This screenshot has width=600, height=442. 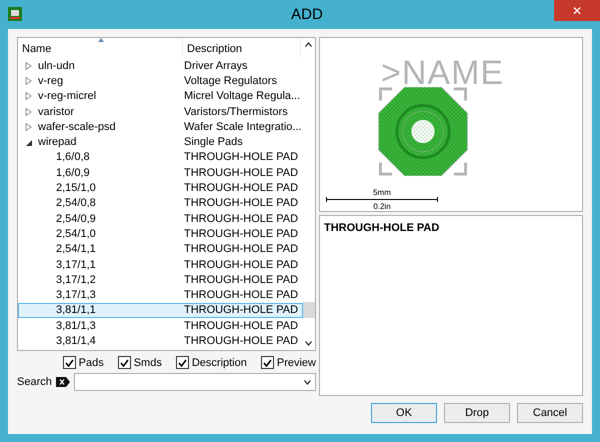 I want to click on tree-row: 2,54/1,0 THROUGH-HOLE PAD, so click(x=160, y=234).